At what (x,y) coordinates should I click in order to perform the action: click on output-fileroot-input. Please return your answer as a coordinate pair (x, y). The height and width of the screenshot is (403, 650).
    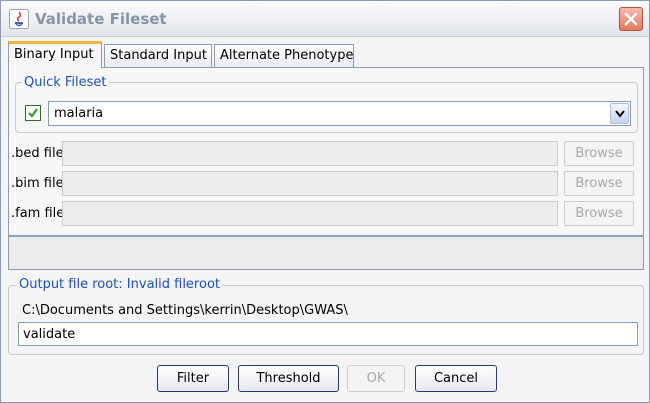
    Looking at the image, I should click on (328, 334).